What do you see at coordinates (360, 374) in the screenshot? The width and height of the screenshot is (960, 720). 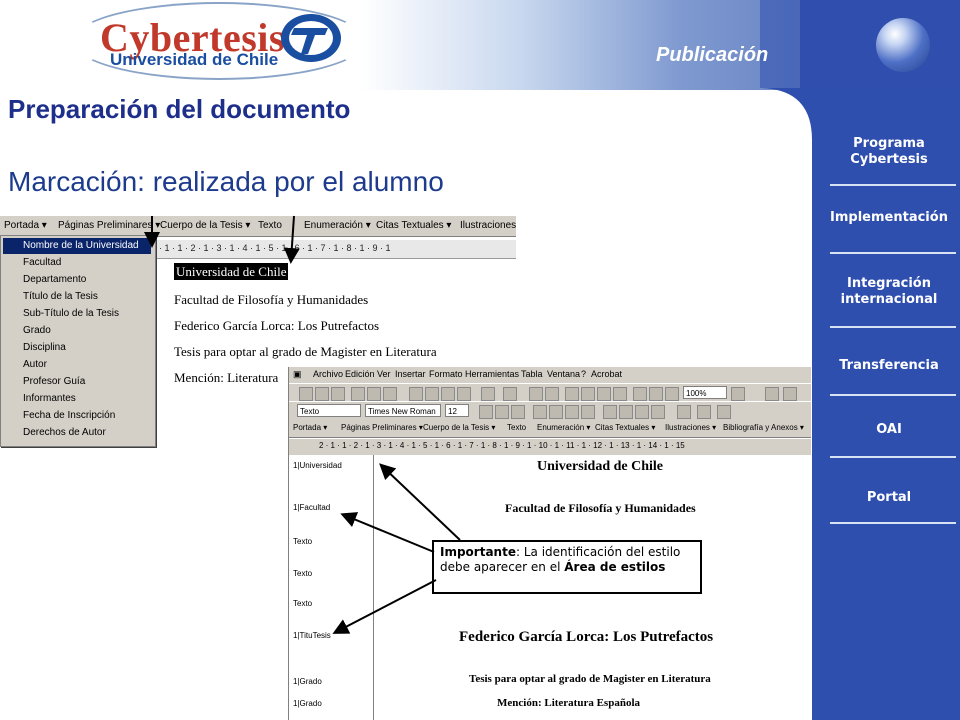 I see `word2-menu-item: Edición` at bounding box center [360, 374].